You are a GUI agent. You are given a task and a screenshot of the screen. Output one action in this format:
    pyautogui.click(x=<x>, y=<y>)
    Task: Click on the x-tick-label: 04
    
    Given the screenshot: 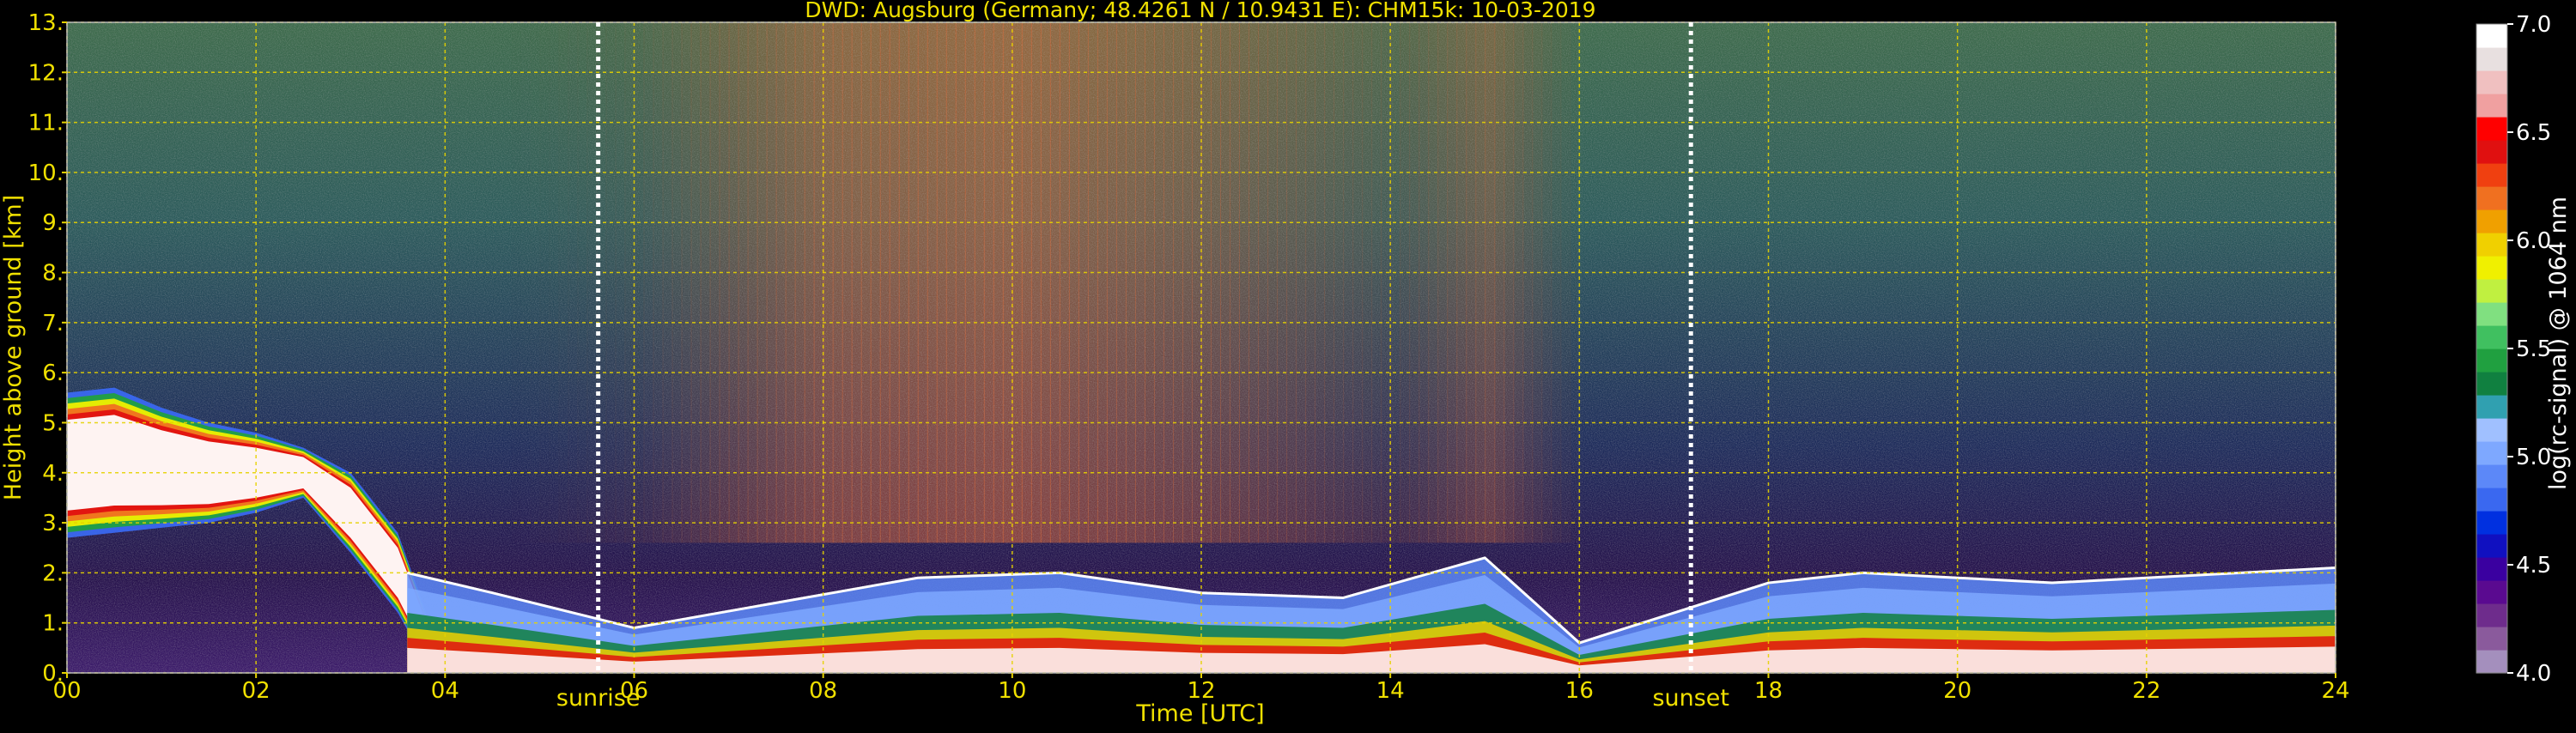 What is the action you would take?
    pyautogui.click(x=445, y=691)
    